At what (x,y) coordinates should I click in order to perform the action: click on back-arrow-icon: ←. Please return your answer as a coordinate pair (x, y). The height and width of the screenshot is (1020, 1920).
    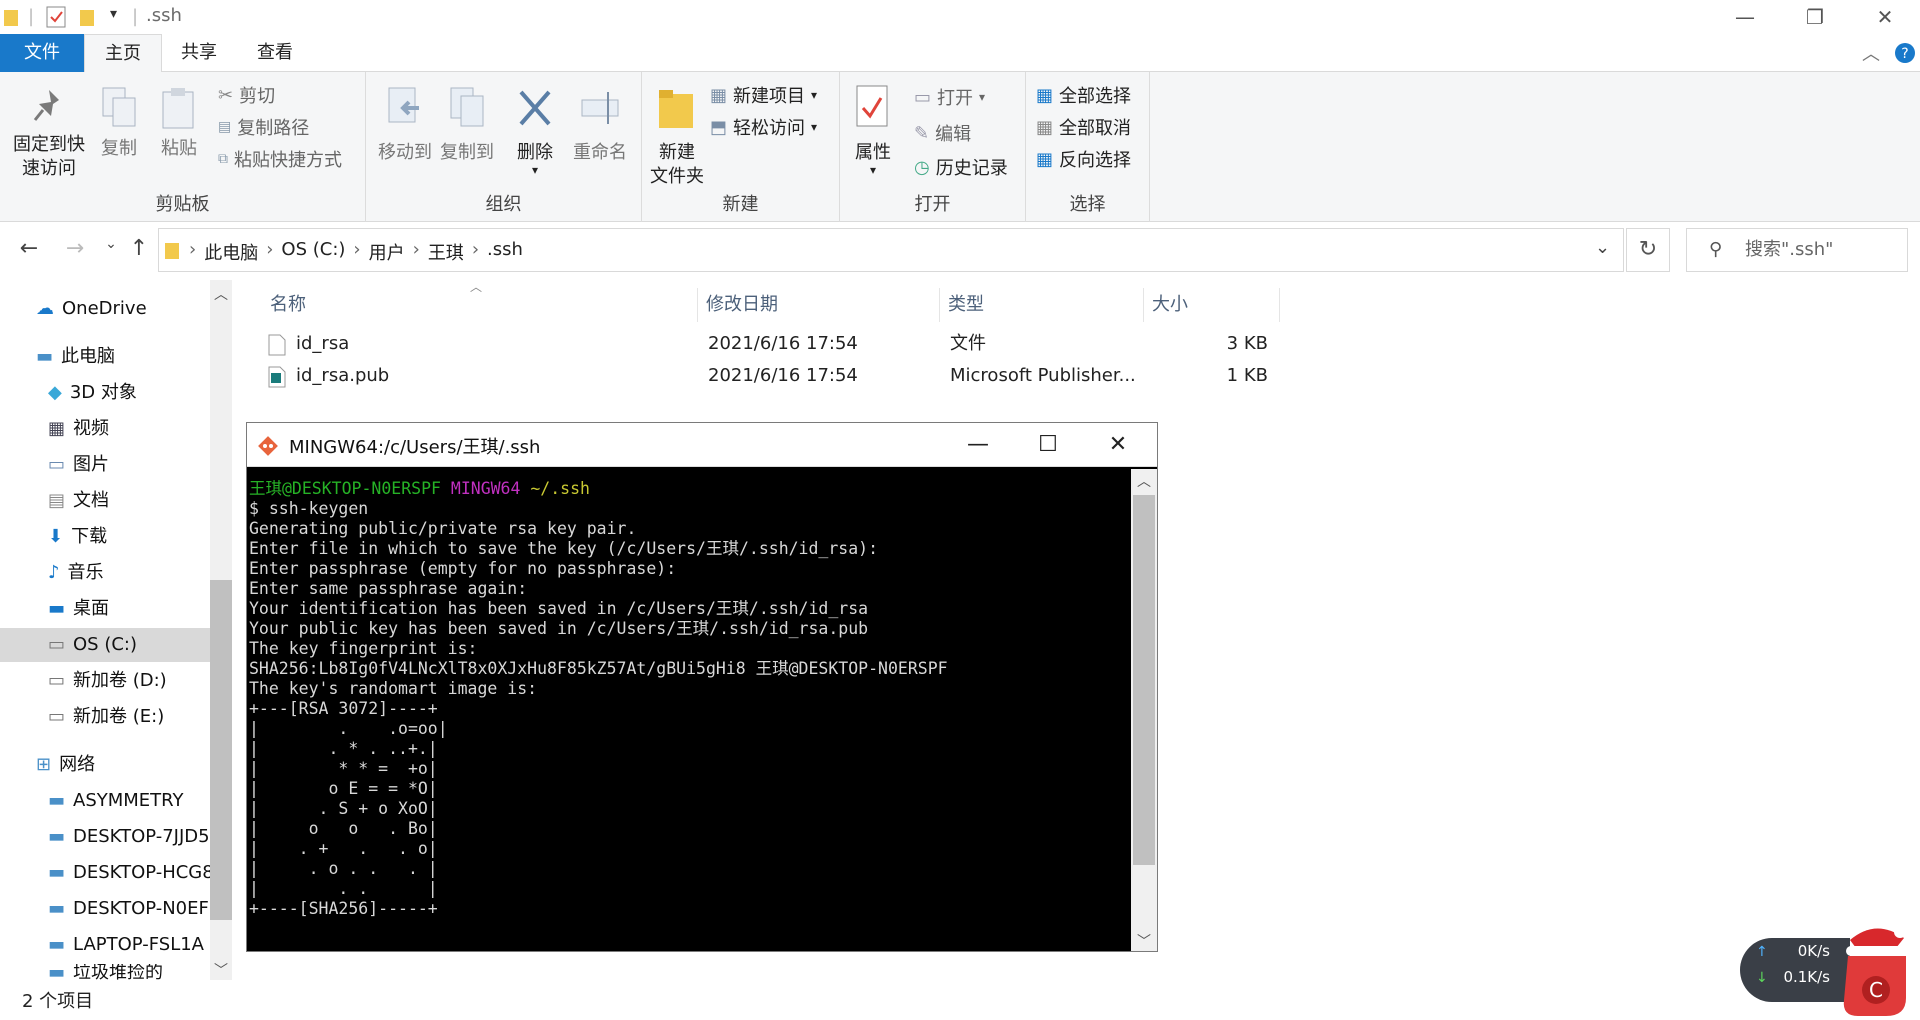
    Looking at the image, I should click on (29, 251).